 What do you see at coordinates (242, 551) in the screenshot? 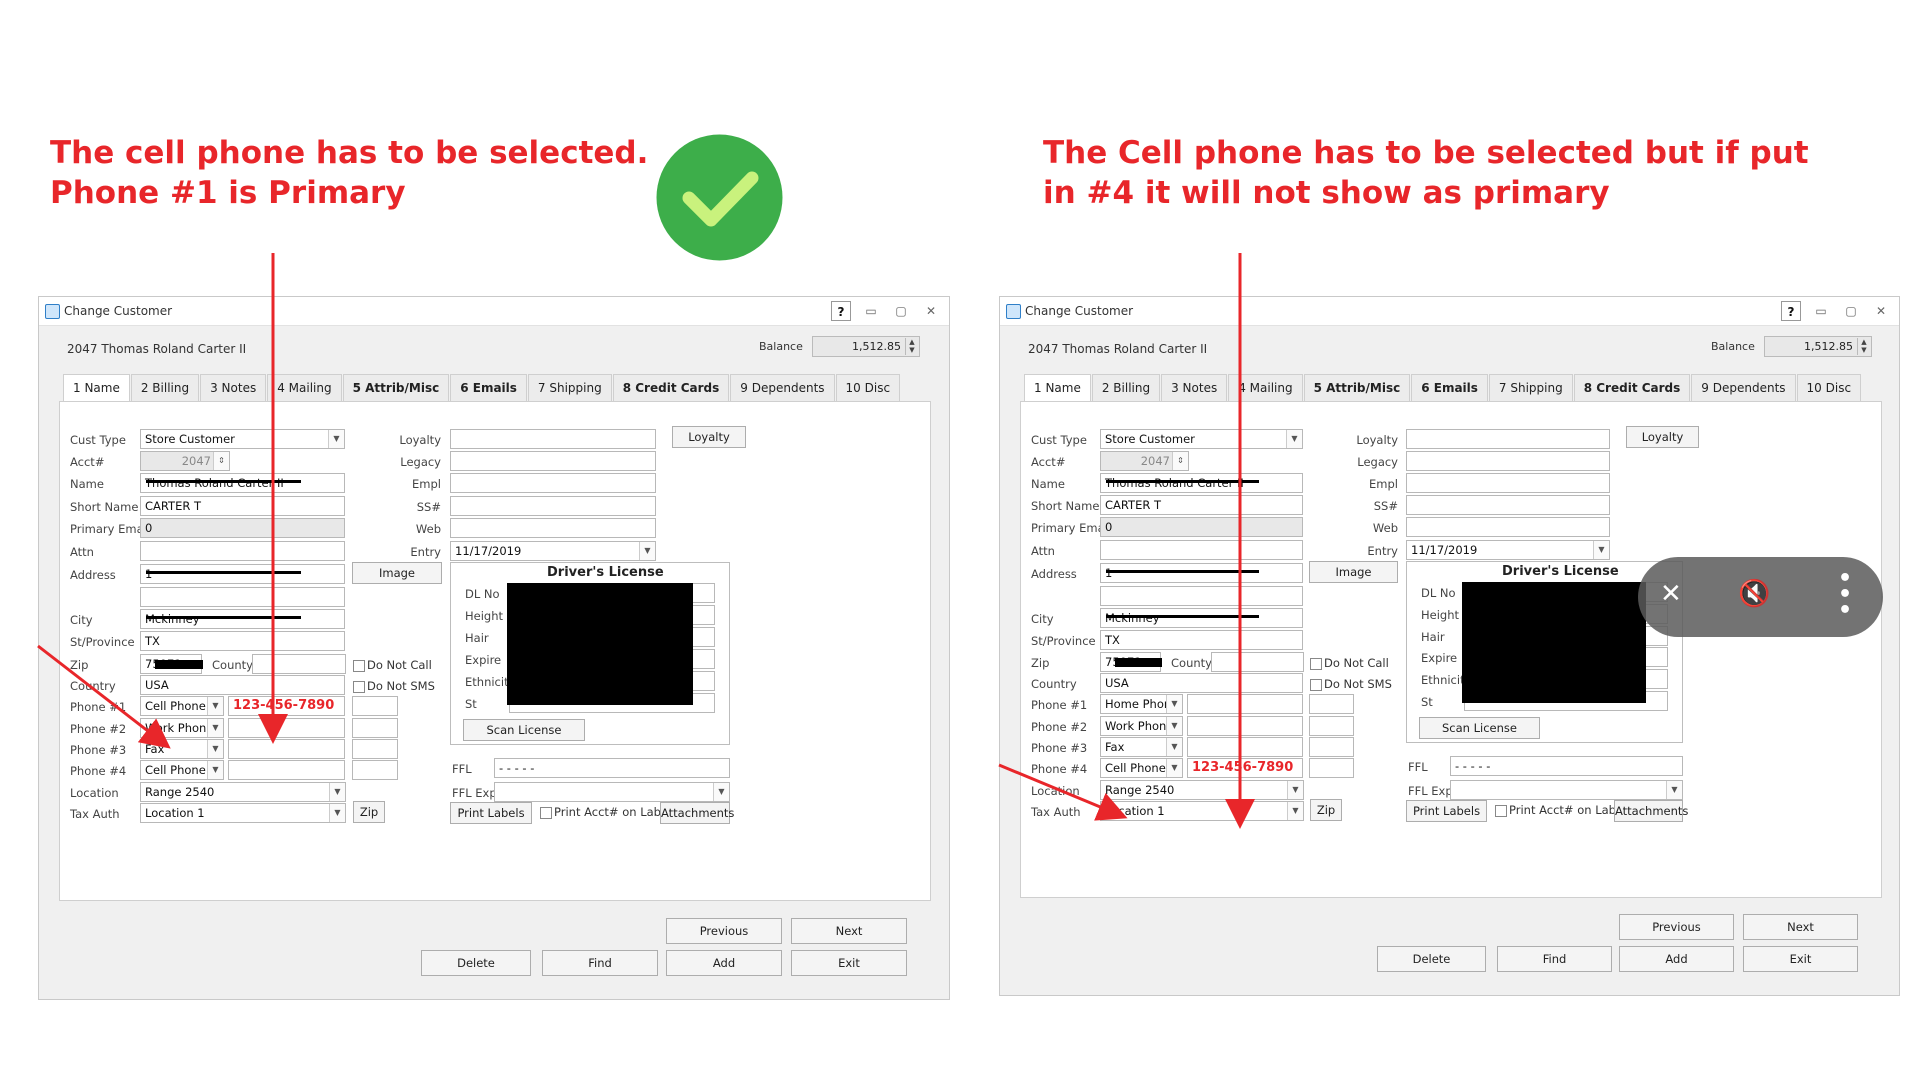
I see `attn-field` at bounding box center [242, 551].